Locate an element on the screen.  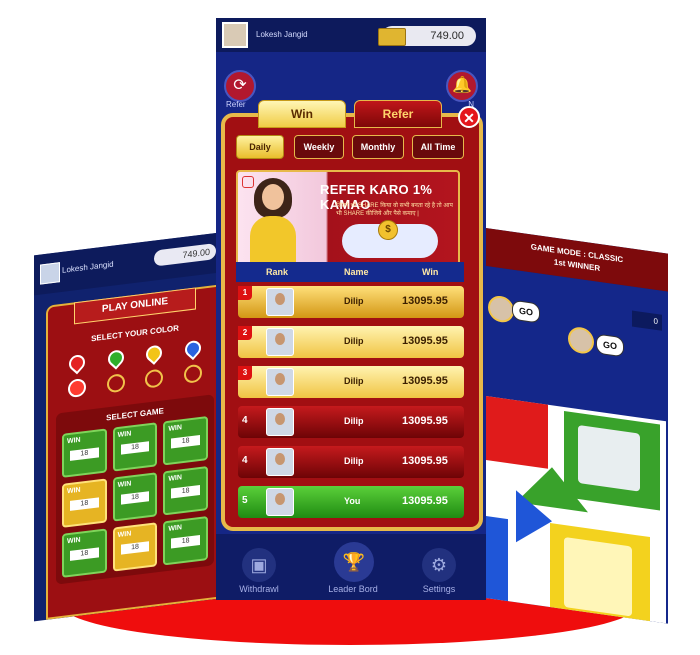
filter-weekly: Weekly is located at coordinates (319, 147).